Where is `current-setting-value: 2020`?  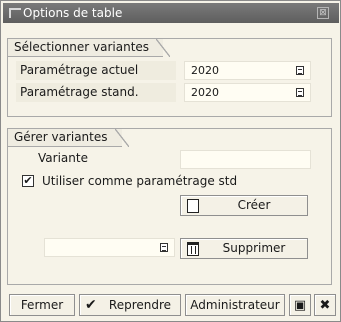
current-setting-value: 2020 is located at coordinates (205, 70).